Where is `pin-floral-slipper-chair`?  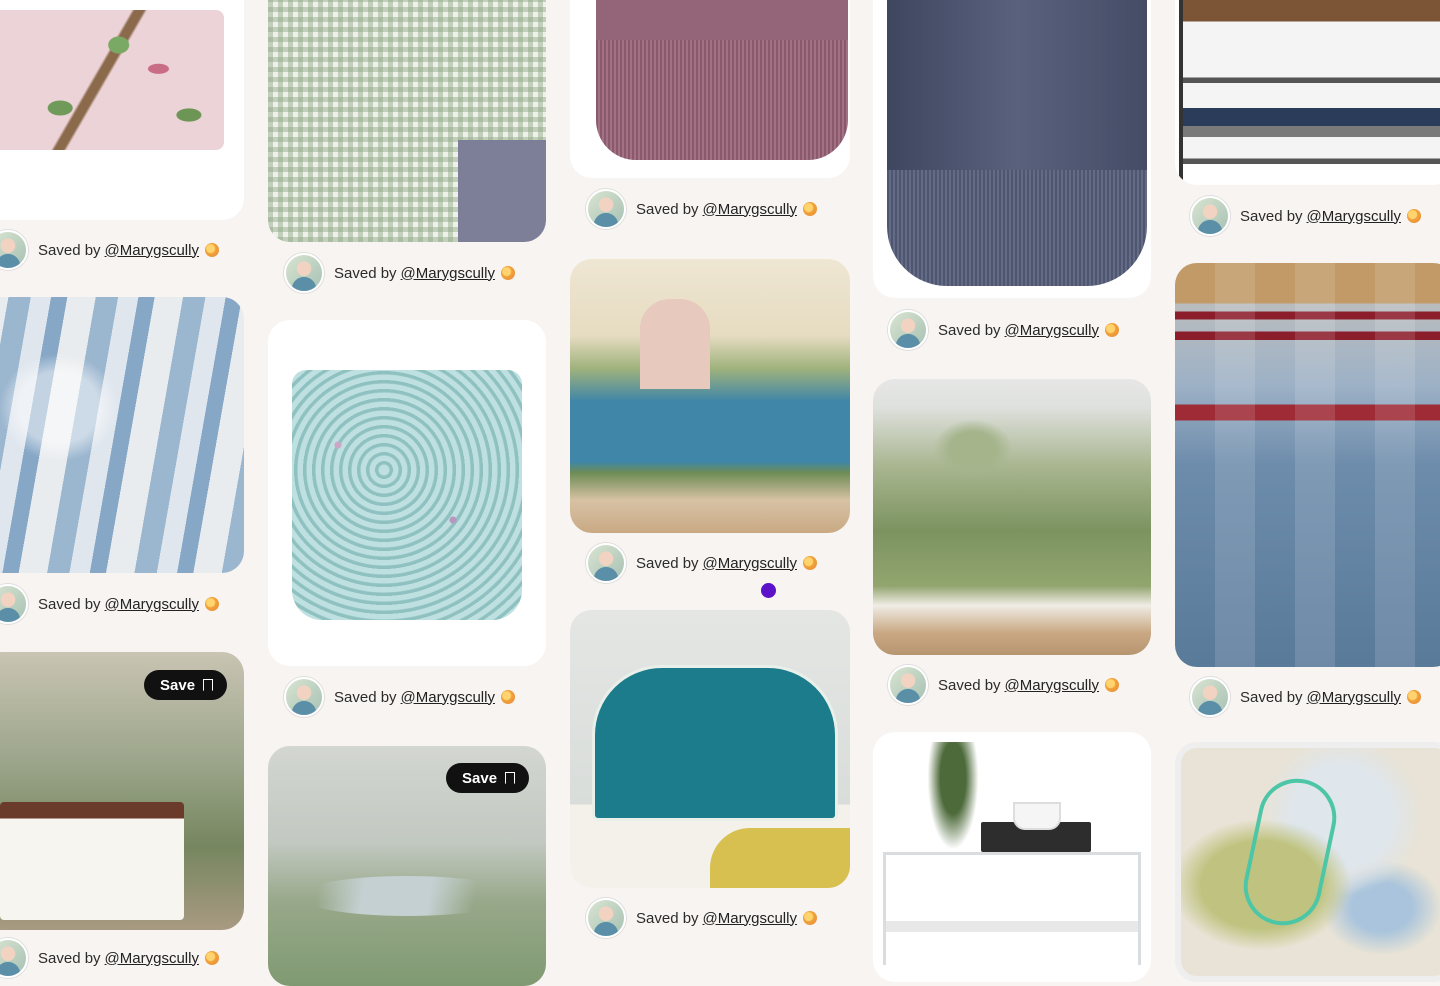 pin-floral-slipper-chair is located at coordinates (407, 493).